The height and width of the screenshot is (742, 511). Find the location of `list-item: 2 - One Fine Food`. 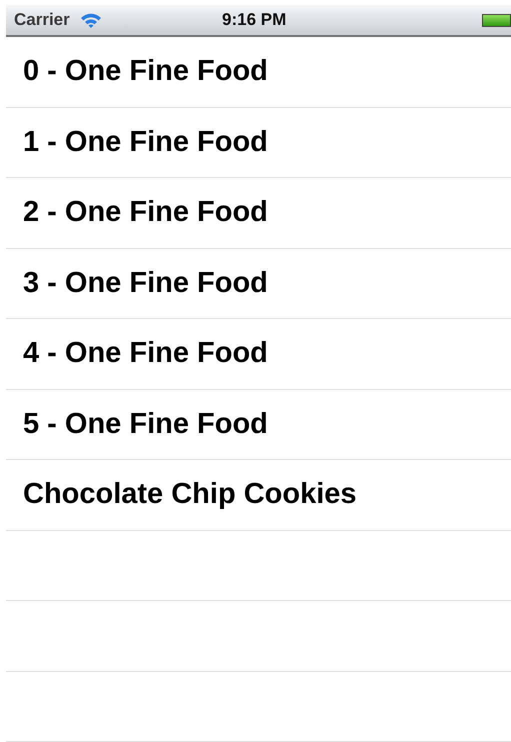

list-item: 2 - One Fine Food is located at coordinates (145, 212).